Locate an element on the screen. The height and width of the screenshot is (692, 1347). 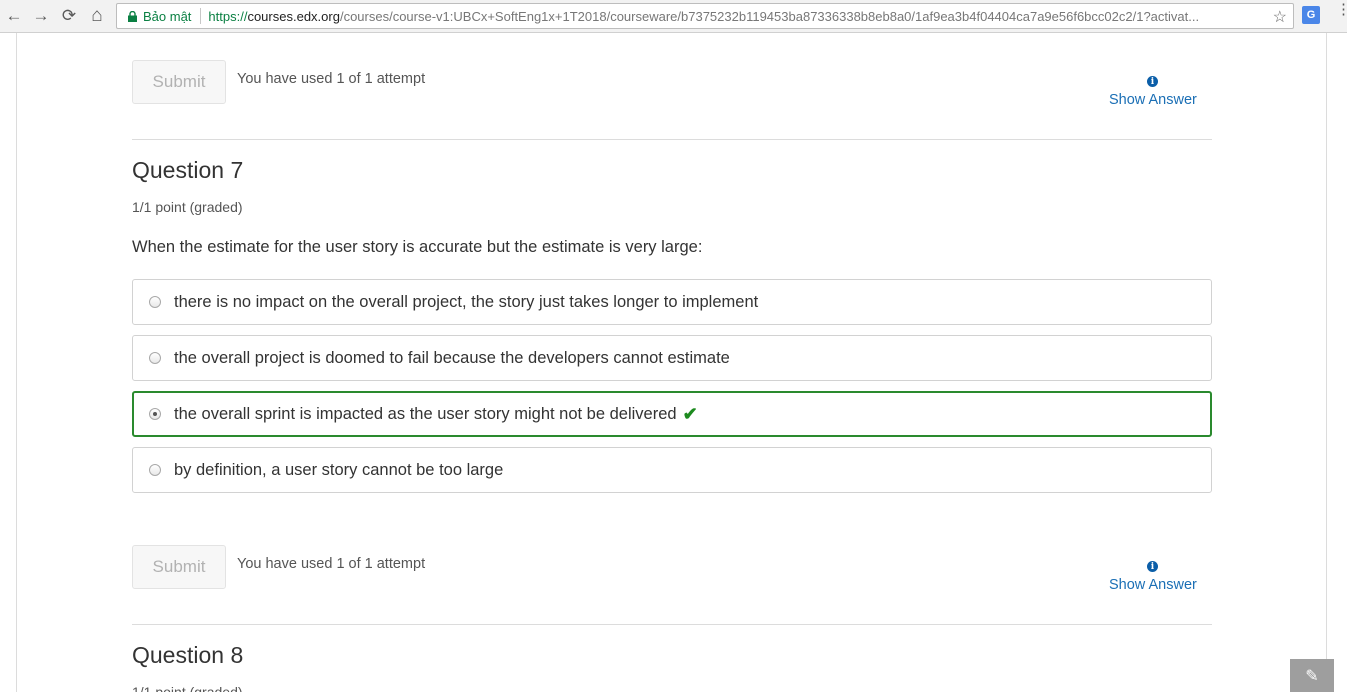
menu-icon: ⋮ is located at coordinates (1341, 9).